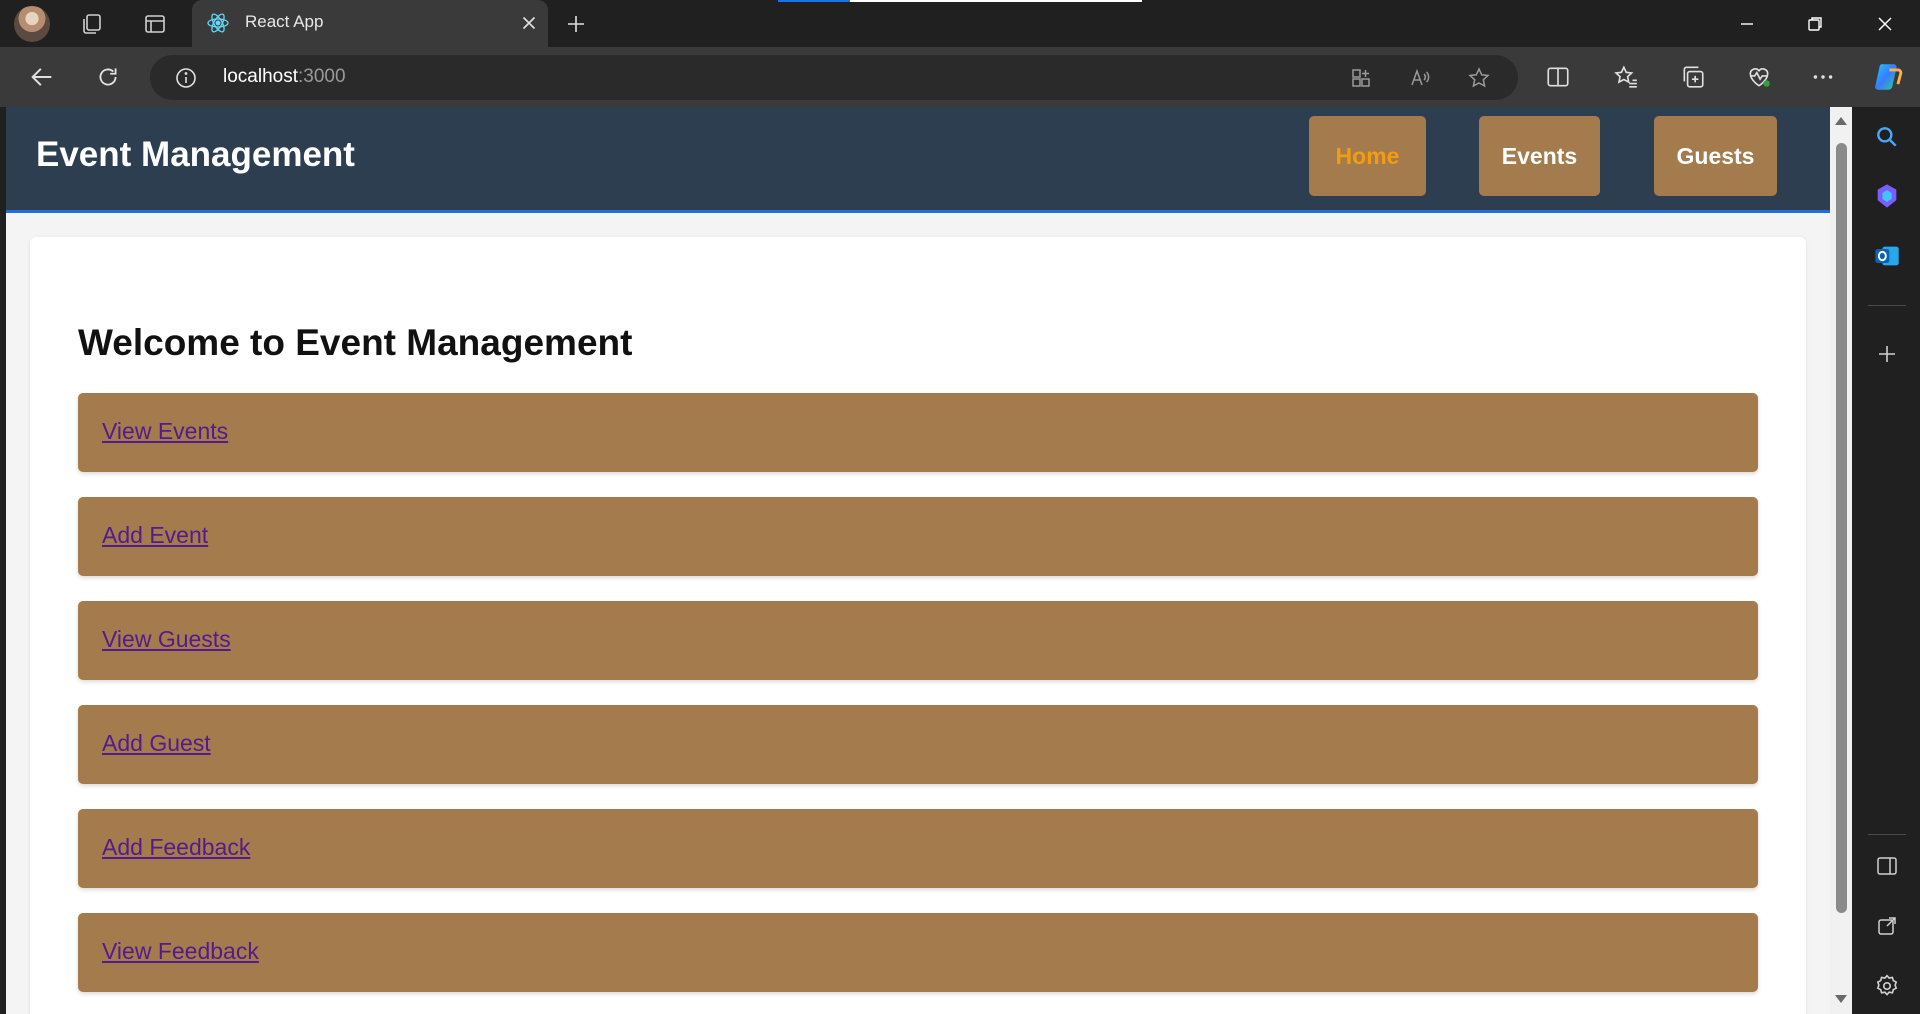 The height and width of the screenshot is (1014, 1920). Describe the element at coordinates (260, 76) in the screenshot. I see `url-host: localhost` at that location.